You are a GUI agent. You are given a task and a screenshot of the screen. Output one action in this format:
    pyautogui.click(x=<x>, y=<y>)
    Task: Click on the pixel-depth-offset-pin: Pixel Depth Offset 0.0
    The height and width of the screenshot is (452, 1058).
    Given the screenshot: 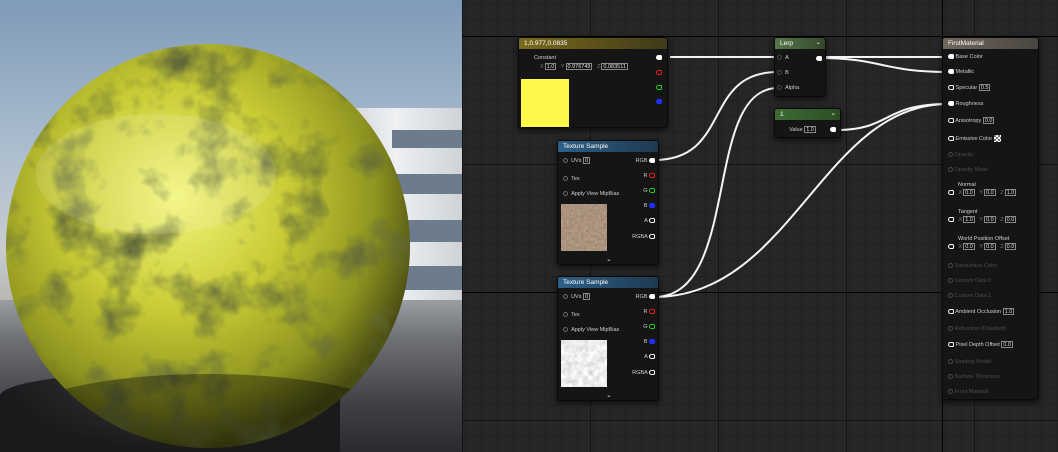 What is the action you would take?
    pyautogui.click(x=980, y=345)
    